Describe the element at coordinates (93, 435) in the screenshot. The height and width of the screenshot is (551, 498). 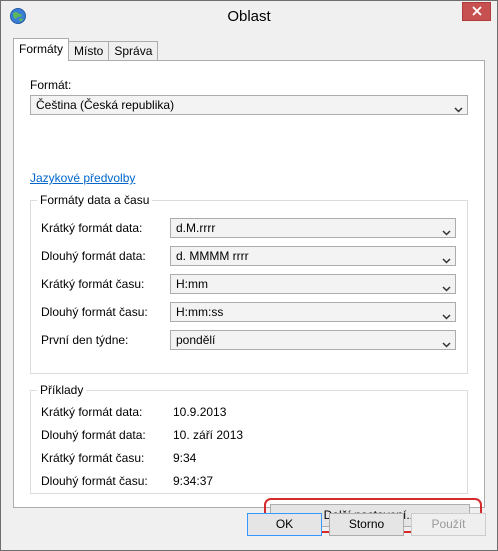
I see `example-long-date-label: Dlouhý formát data:` at that location.